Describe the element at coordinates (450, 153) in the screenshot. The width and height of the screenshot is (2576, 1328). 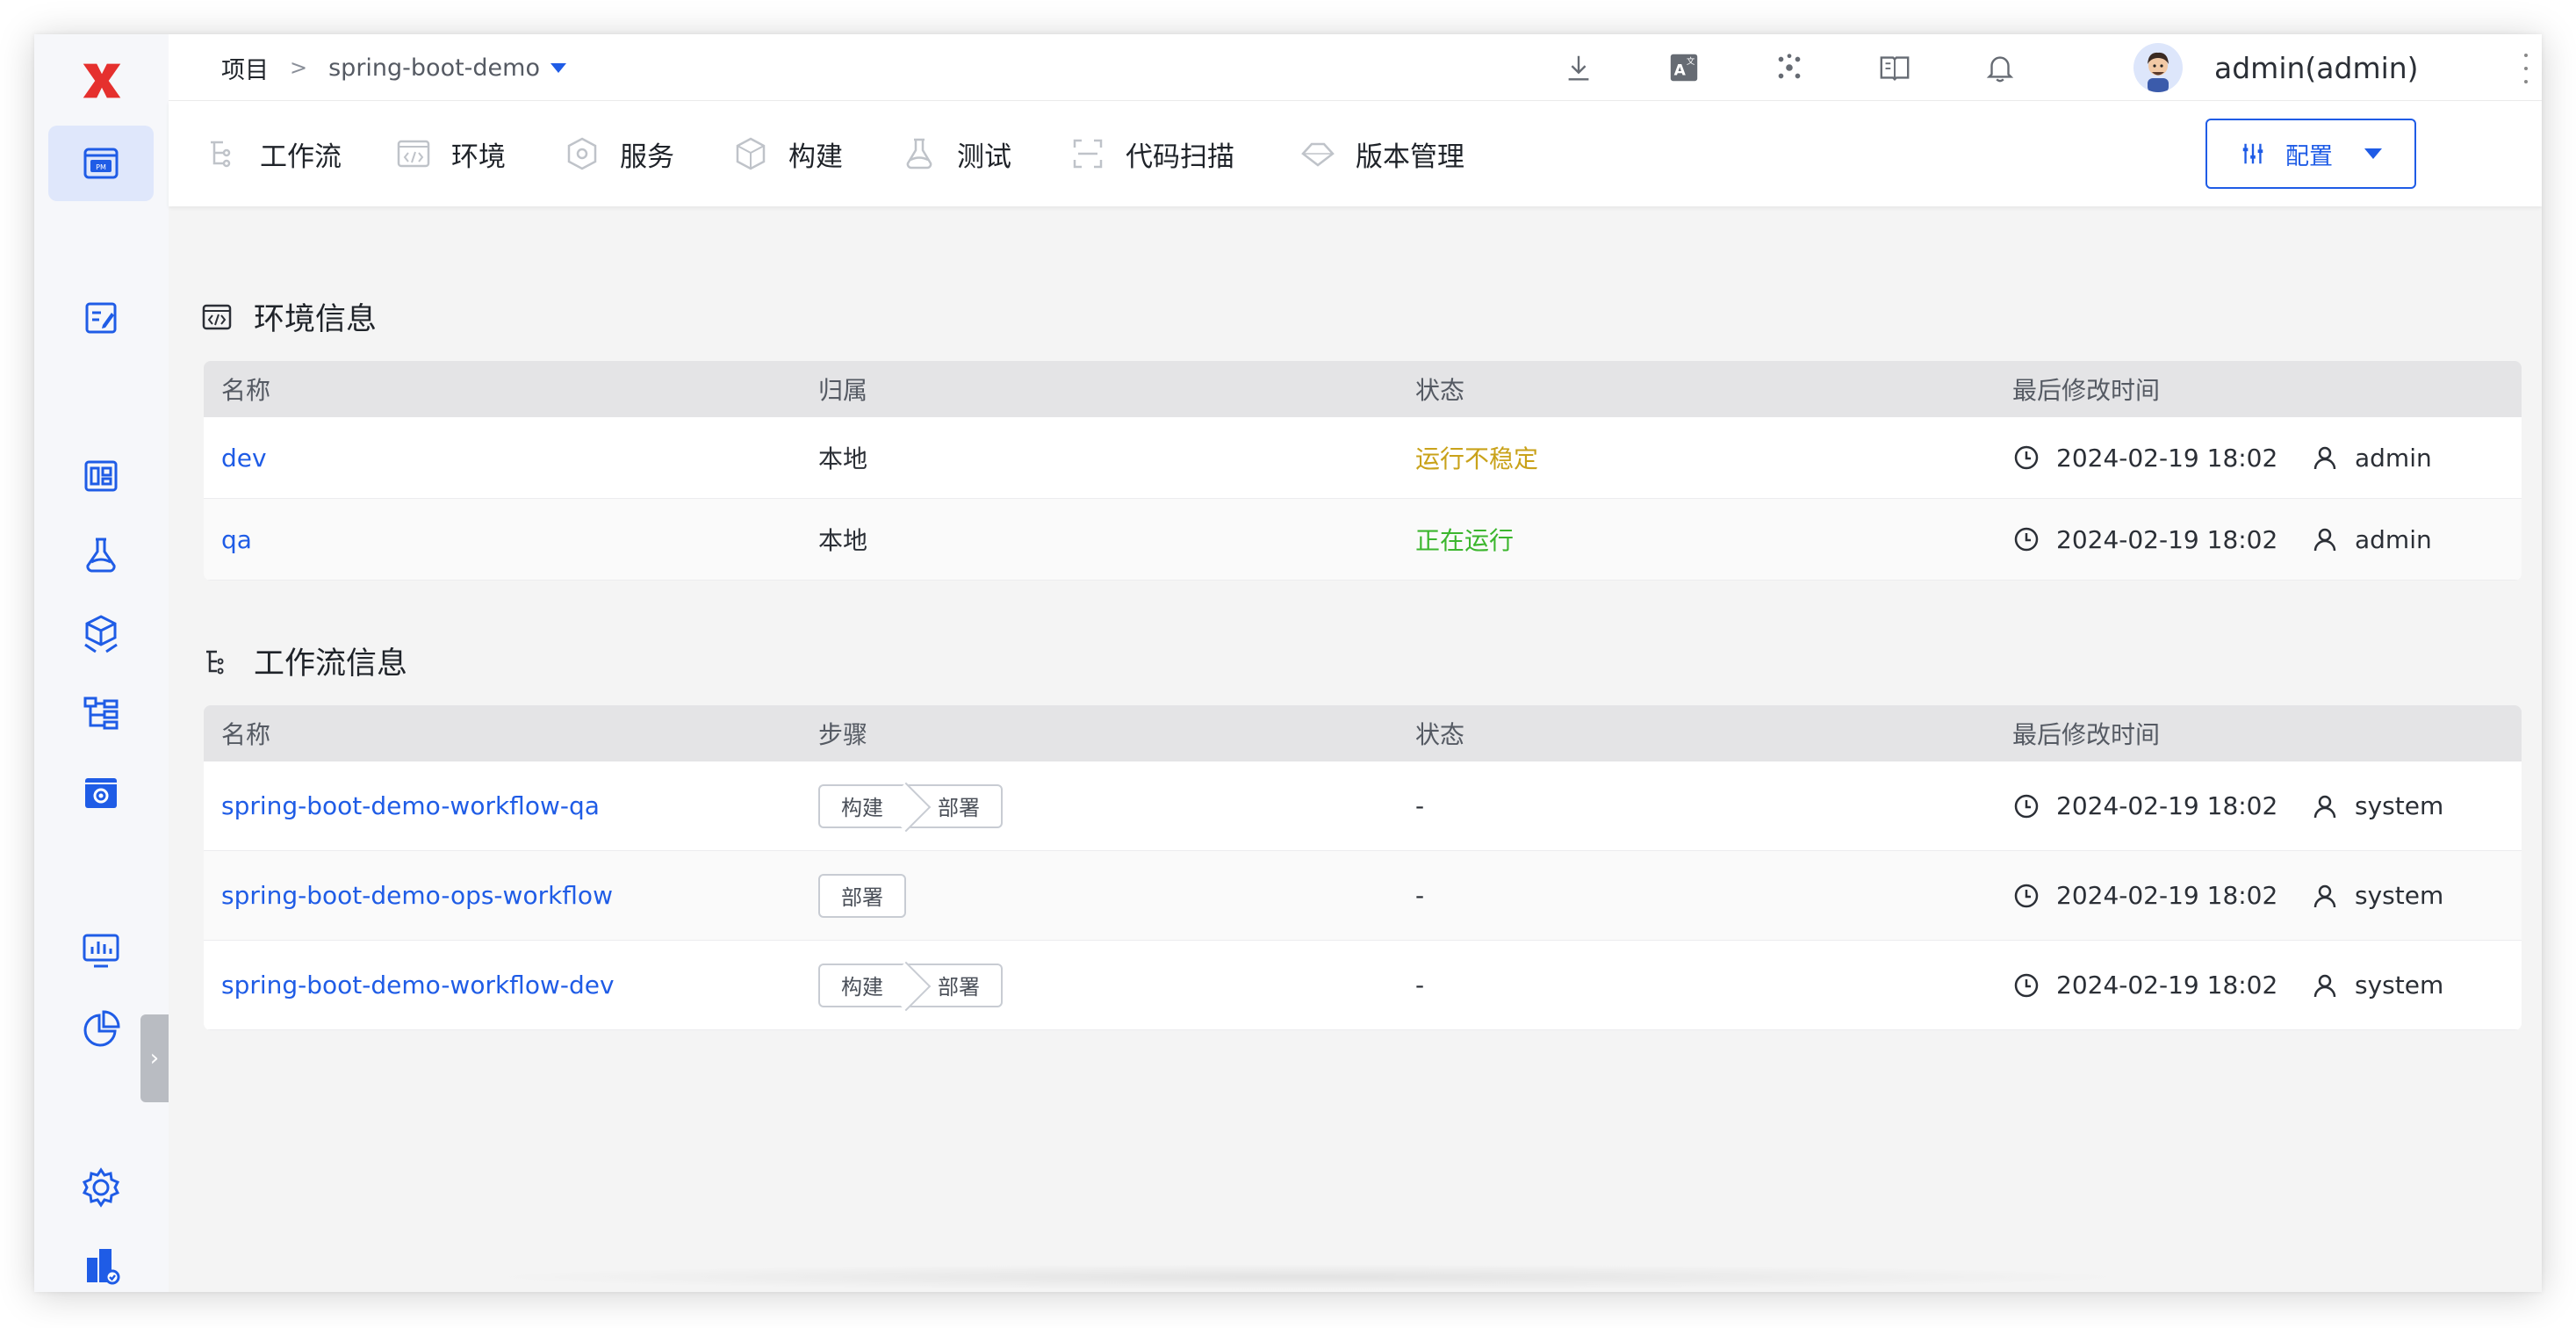
I see `tab-environment: 环境` at that location.